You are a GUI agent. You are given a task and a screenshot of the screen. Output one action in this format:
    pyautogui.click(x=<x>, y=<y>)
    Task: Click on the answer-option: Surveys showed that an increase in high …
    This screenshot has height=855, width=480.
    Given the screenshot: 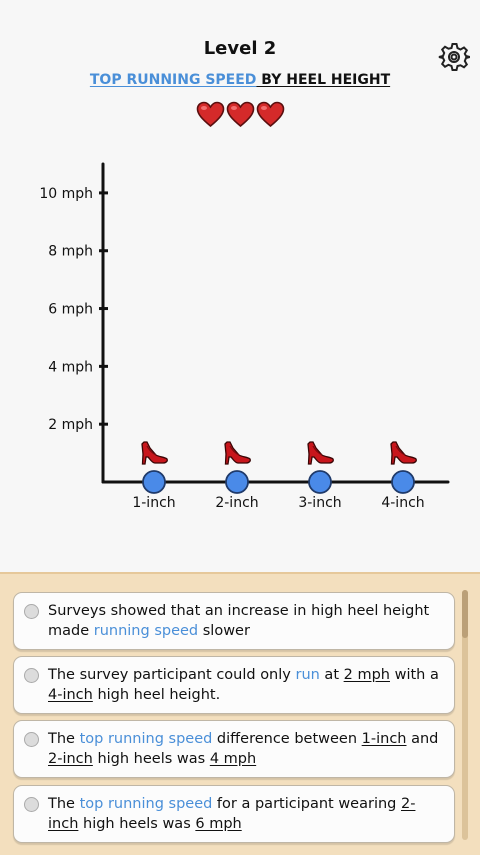 What is the action you would take?
    pyautogui.click(x=234, y=621)
    